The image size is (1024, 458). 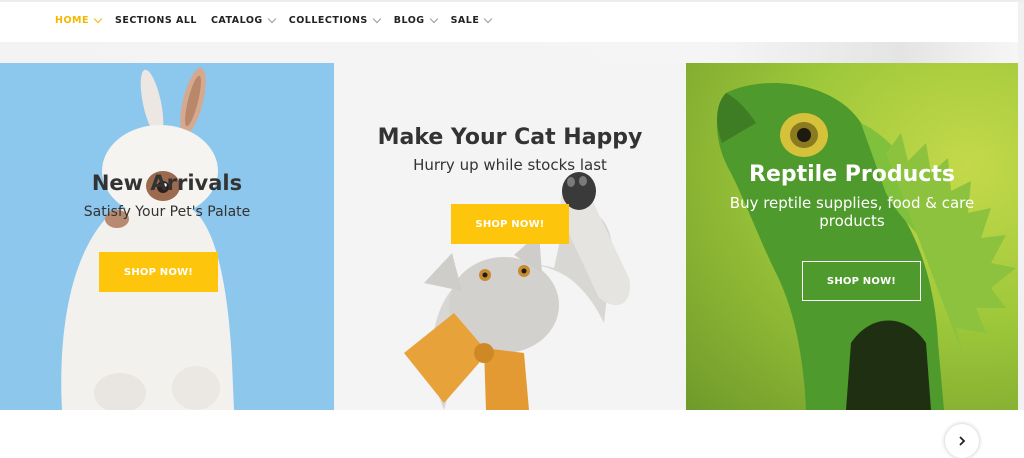 What do you see at coordinates (512, 52) in the screenshot?
I see `header-shadow-strip` at bounding box center [512, 52].